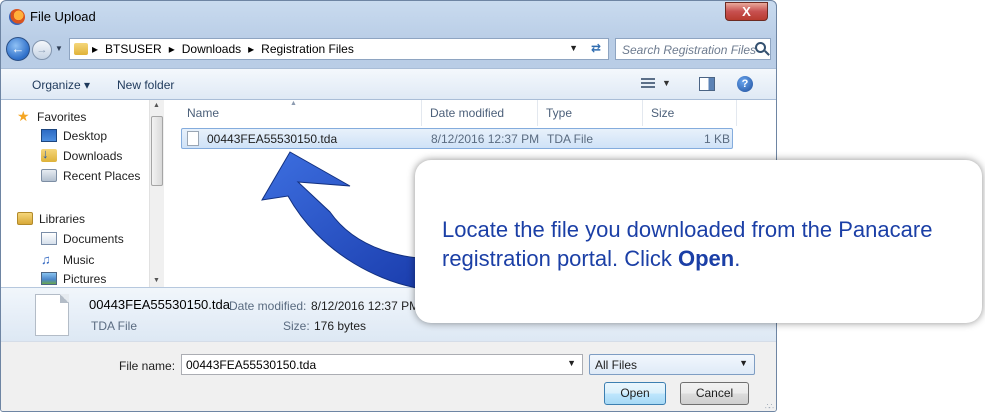 This screenshot has height=415, width=985. Describe the element at coordinates (365, 306) in the screenshot. I see `details-date-value: 8/12/2016 12:37 PM` at that location.